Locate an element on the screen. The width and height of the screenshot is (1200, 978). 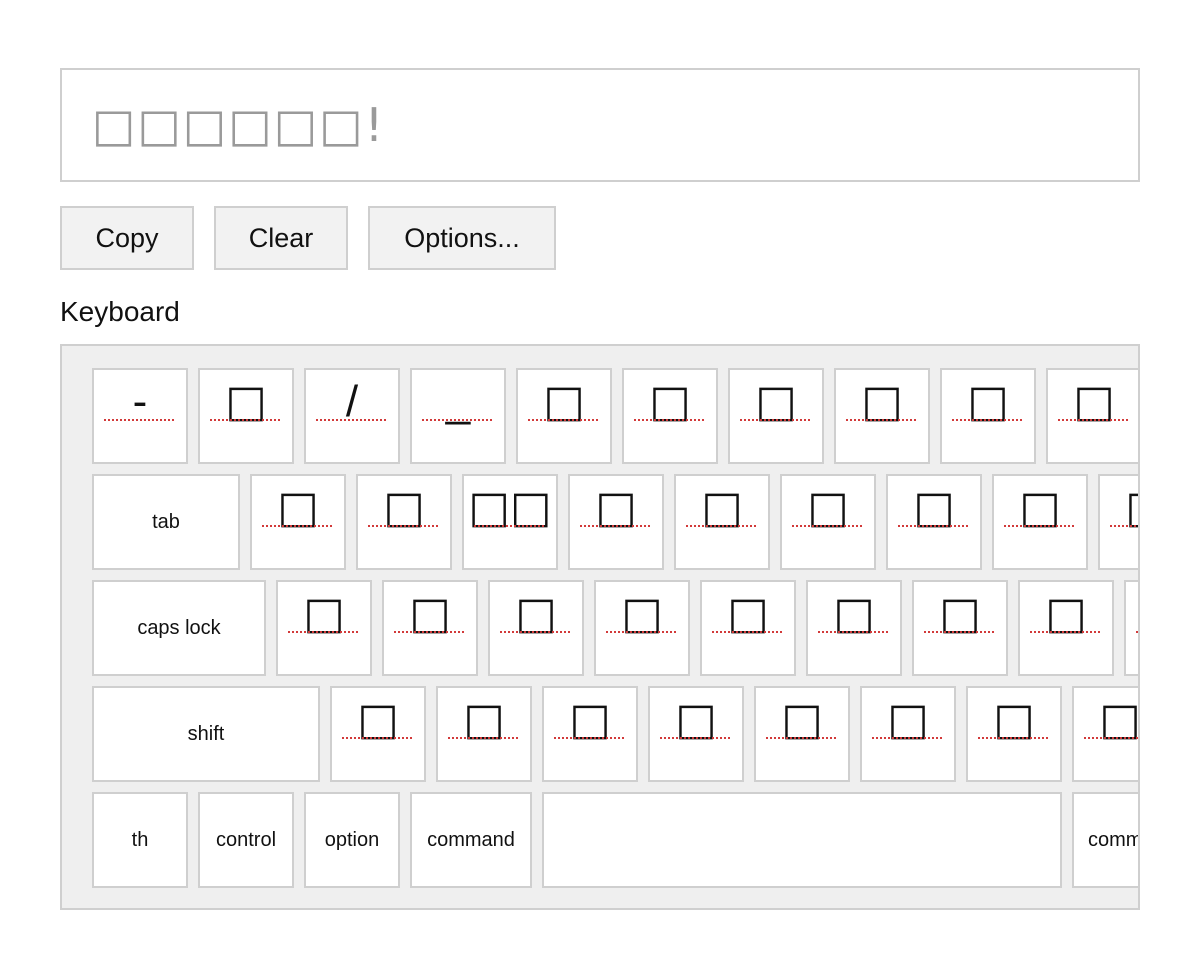
key-row1-1: - is located at coordinates (140, 416).